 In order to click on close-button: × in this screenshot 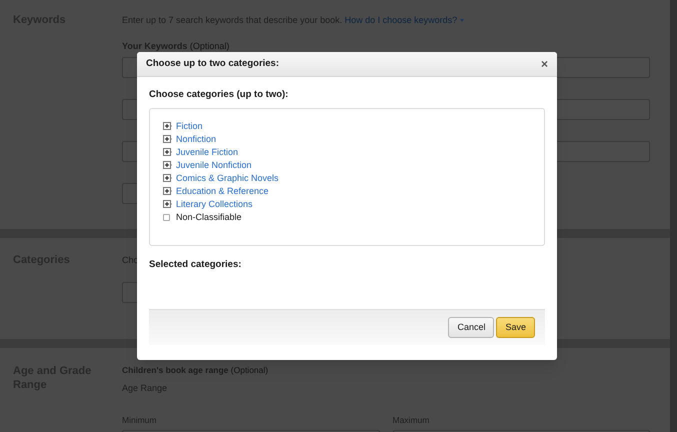, I will do `click(544, 64)`.